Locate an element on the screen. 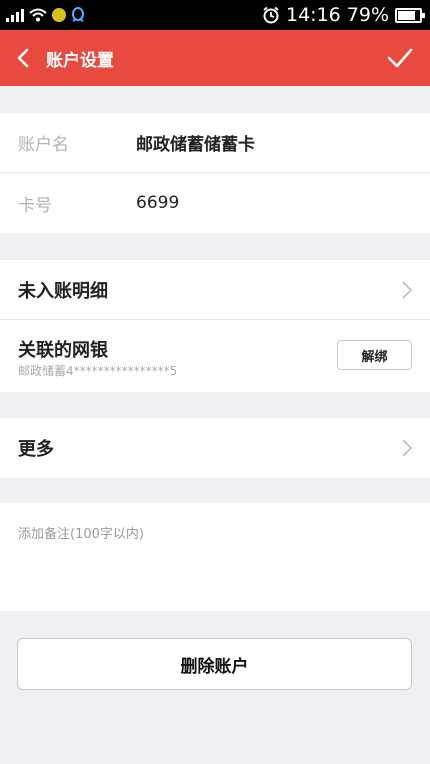 This screenshot has height=764, width=430. card-number-label: 卡号 is located at coordinates (35, 205).